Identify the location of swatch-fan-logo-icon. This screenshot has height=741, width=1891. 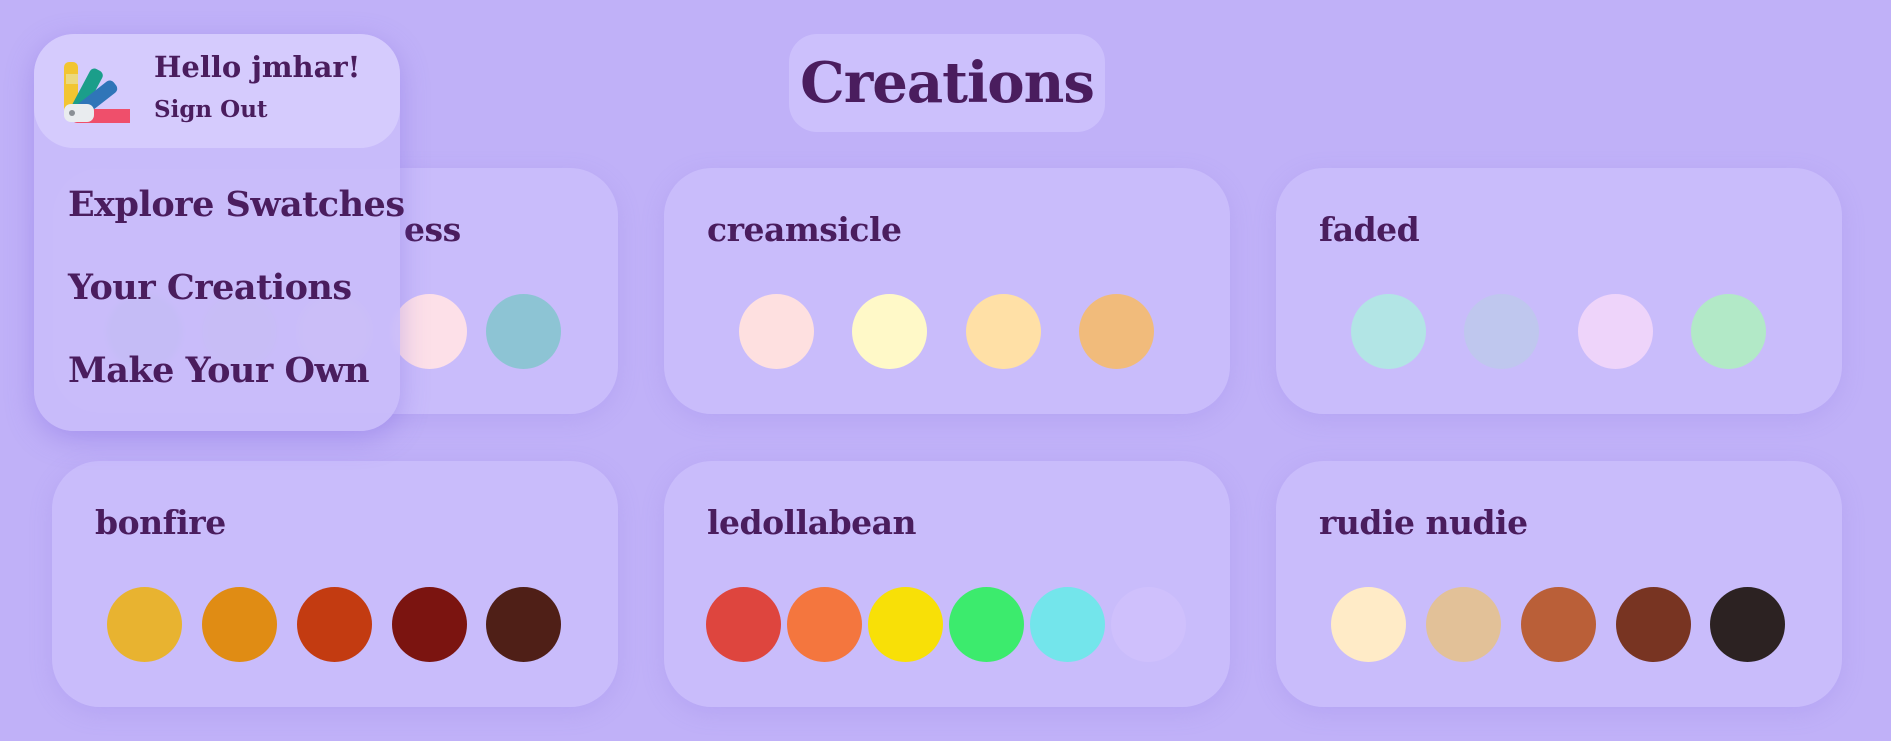
(97, 92).